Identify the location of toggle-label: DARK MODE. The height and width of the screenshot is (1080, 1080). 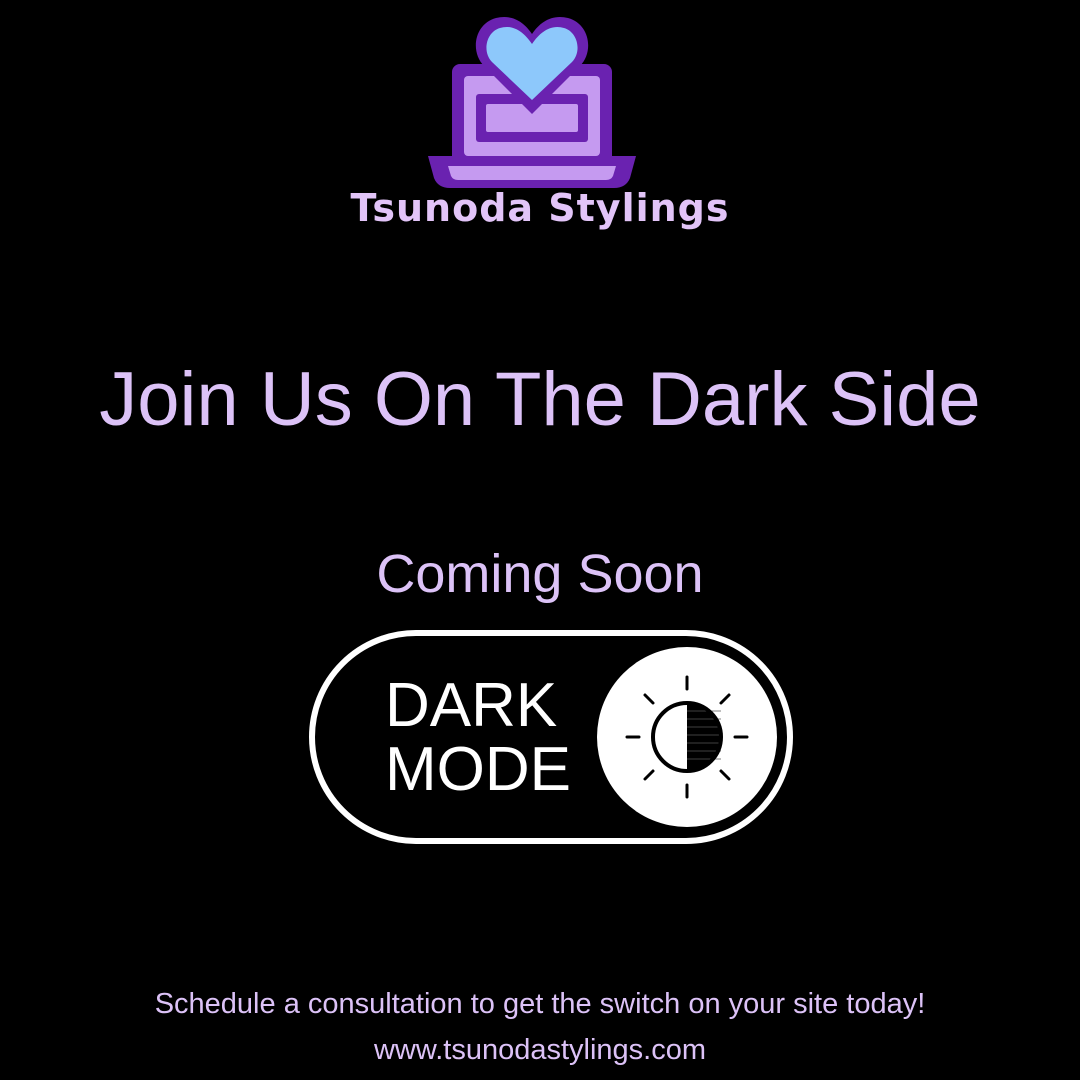
(478, 738).